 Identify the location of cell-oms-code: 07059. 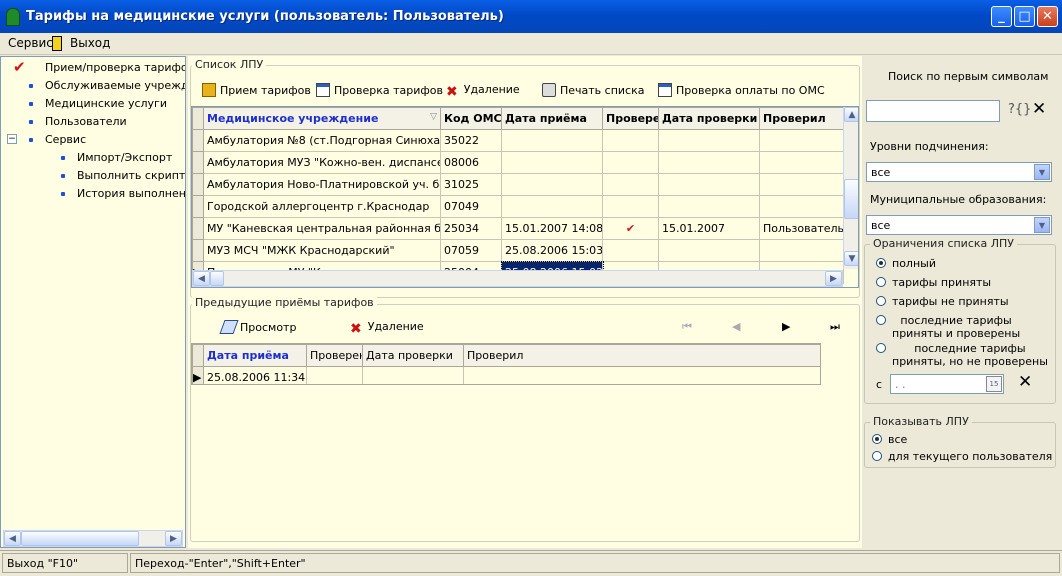
(471, 250).